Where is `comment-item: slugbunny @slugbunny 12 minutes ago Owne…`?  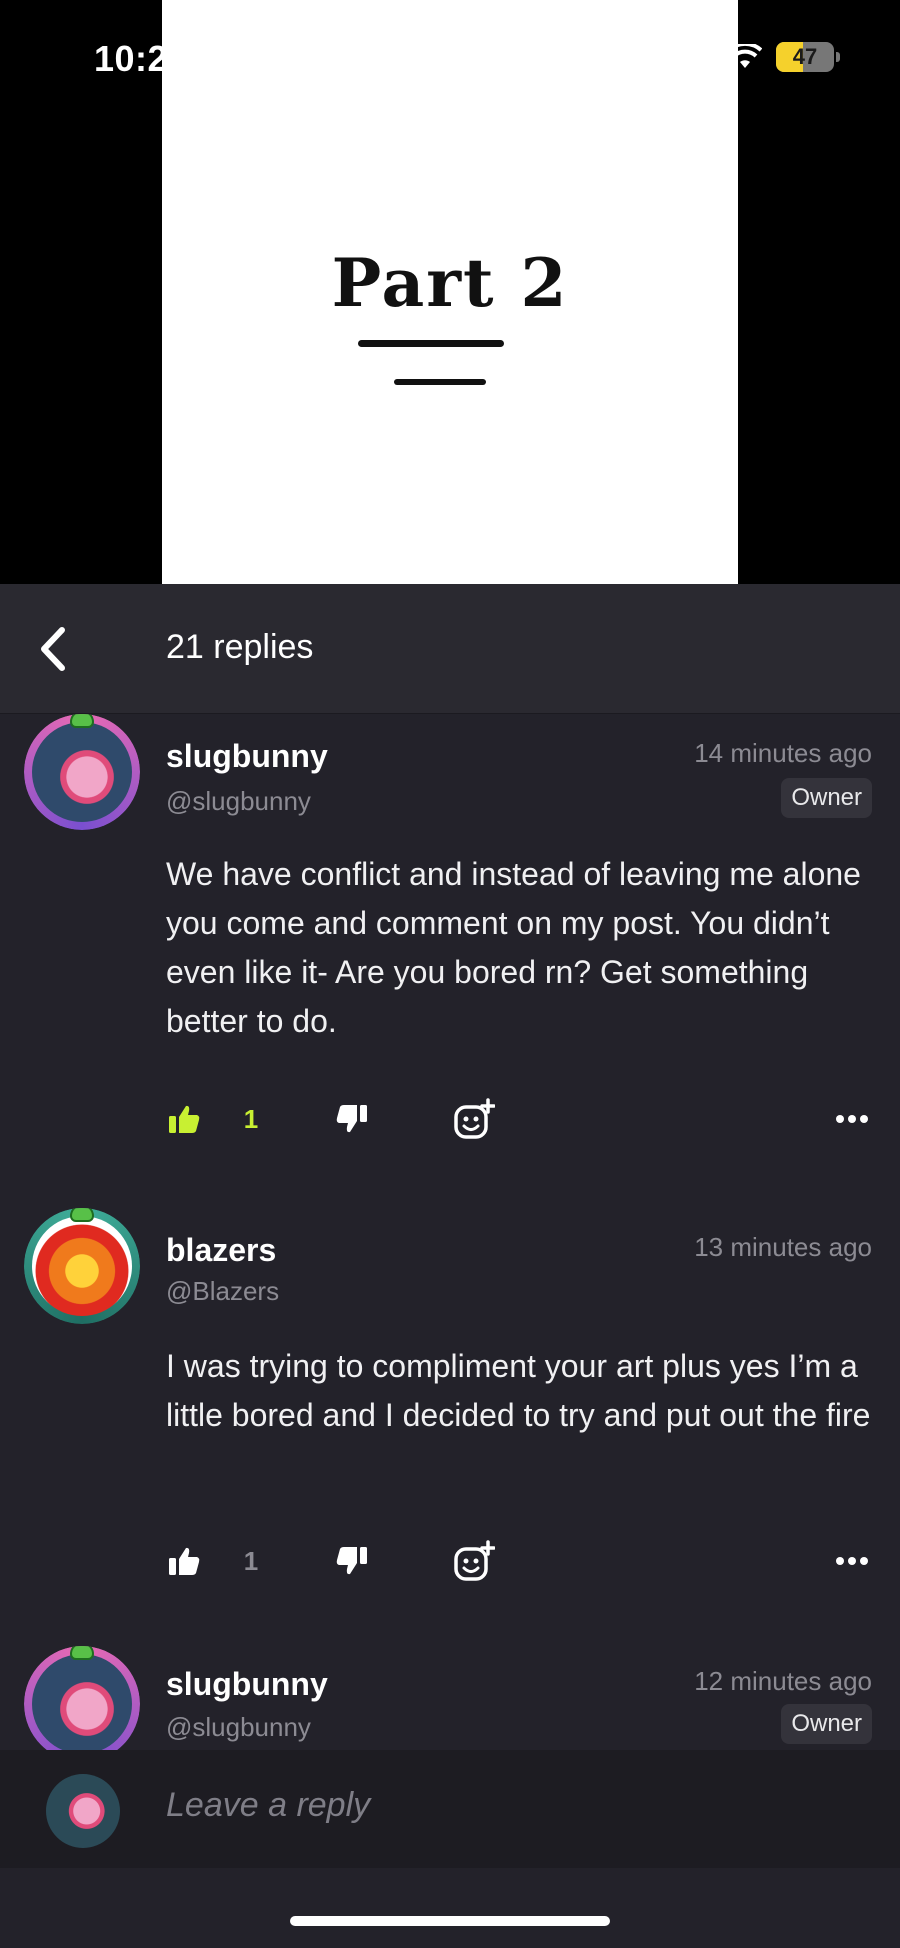
comment-item: slugbunny @slugbunny 12 minutes ago Owne… is located at coordinates (450, 1698).